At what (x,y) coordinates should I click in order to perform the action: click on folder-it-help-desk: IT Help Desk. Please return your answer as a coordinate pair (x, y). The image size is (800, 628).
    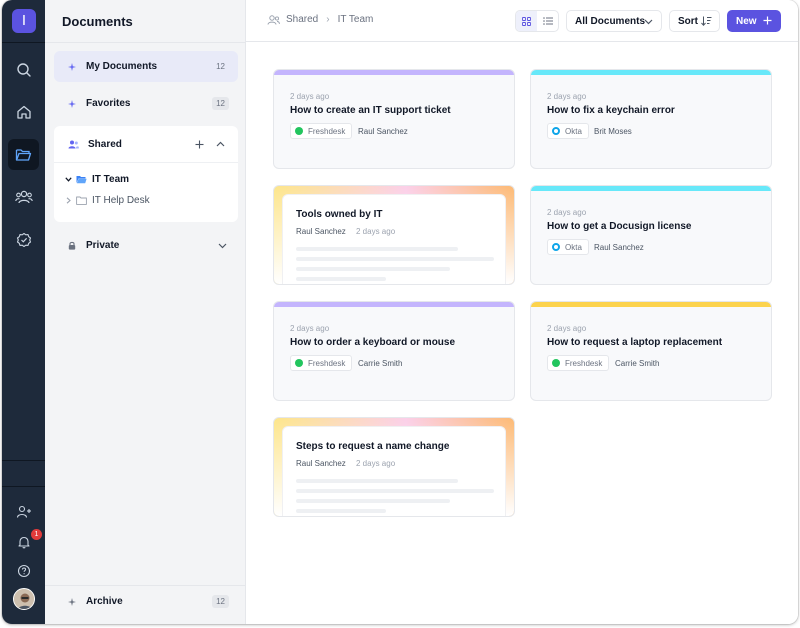
    Looking at the image, I should click on (107, 200).